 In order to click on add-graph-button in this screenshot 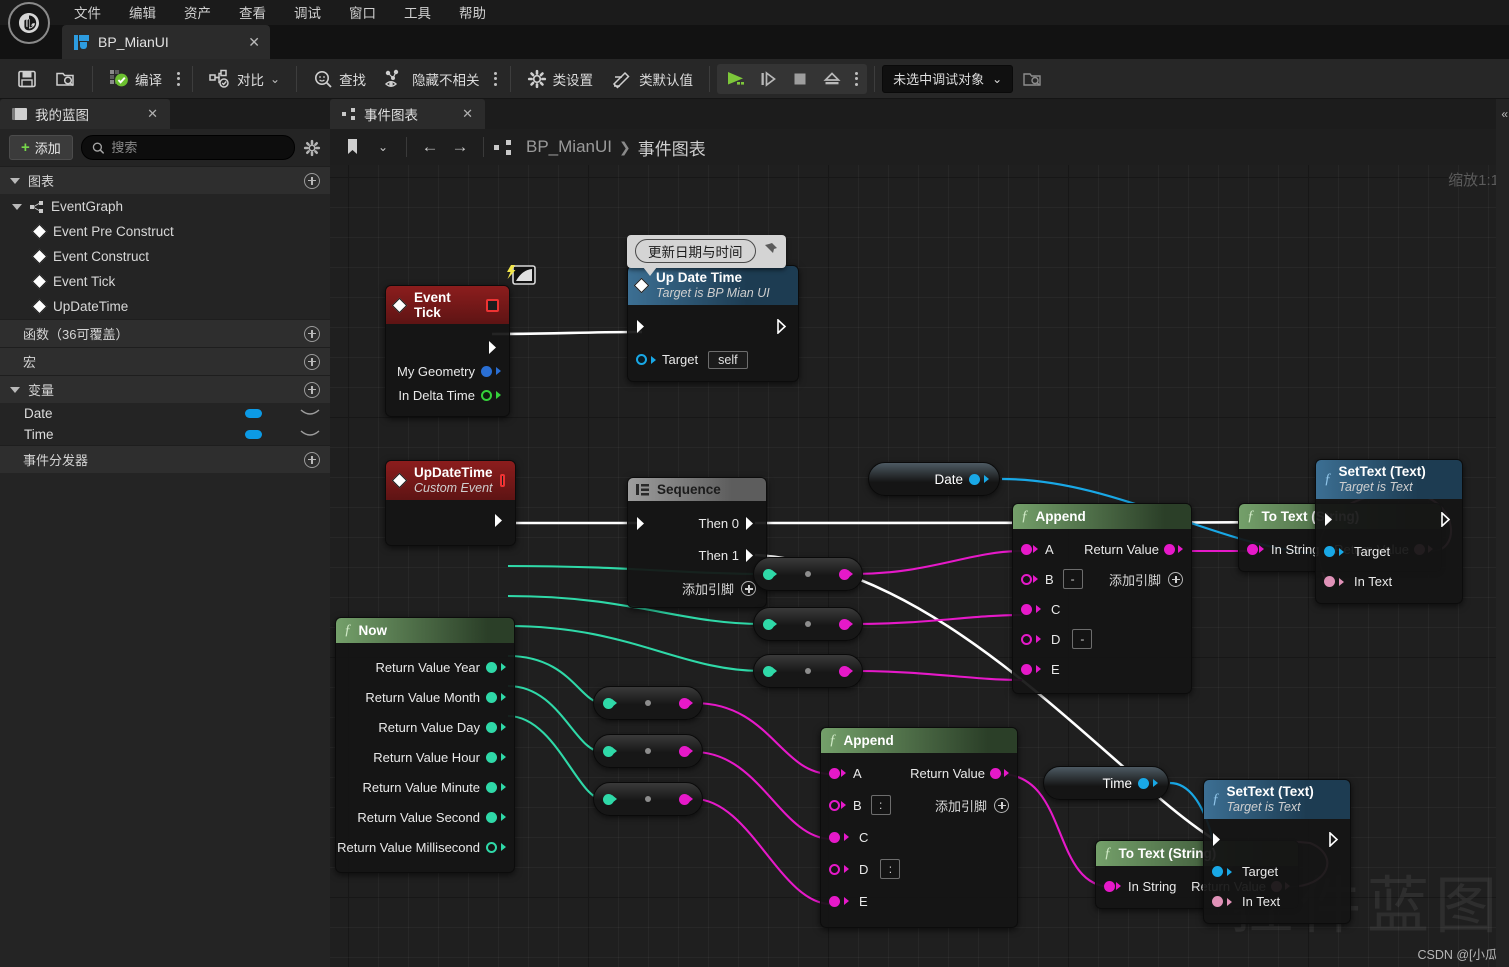, I will do `click(312, 180)`.